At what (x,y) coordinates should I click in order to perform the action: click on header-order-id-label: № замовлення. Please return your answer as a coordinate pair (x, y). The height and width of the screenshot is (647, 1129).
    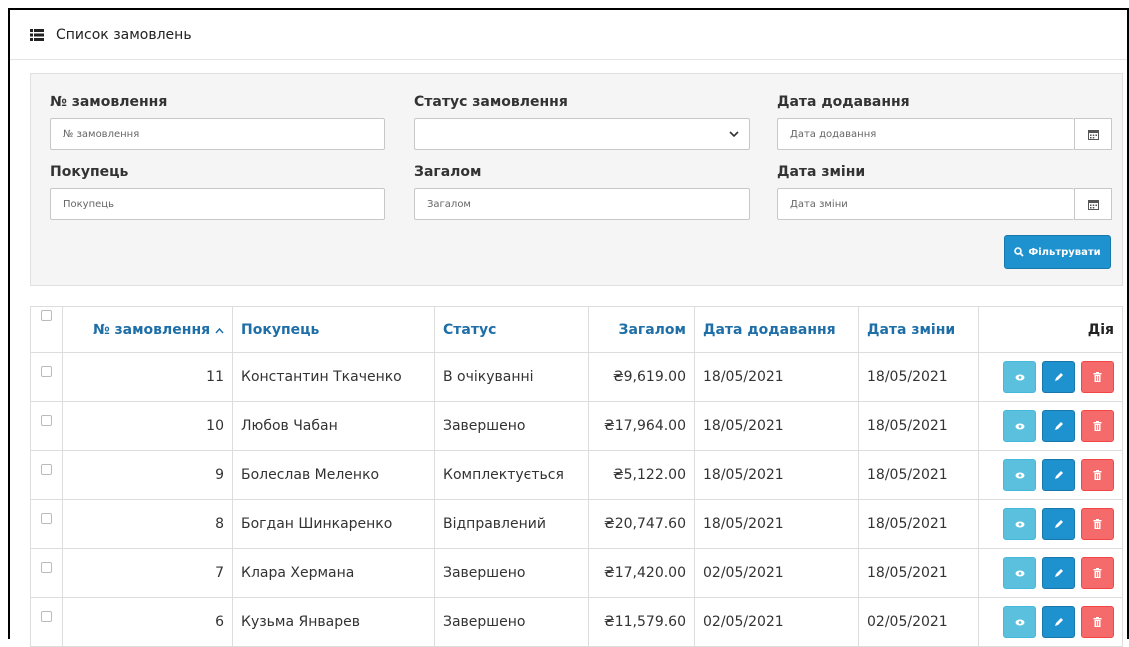
    Looking at the image, I should click on (151, 329).